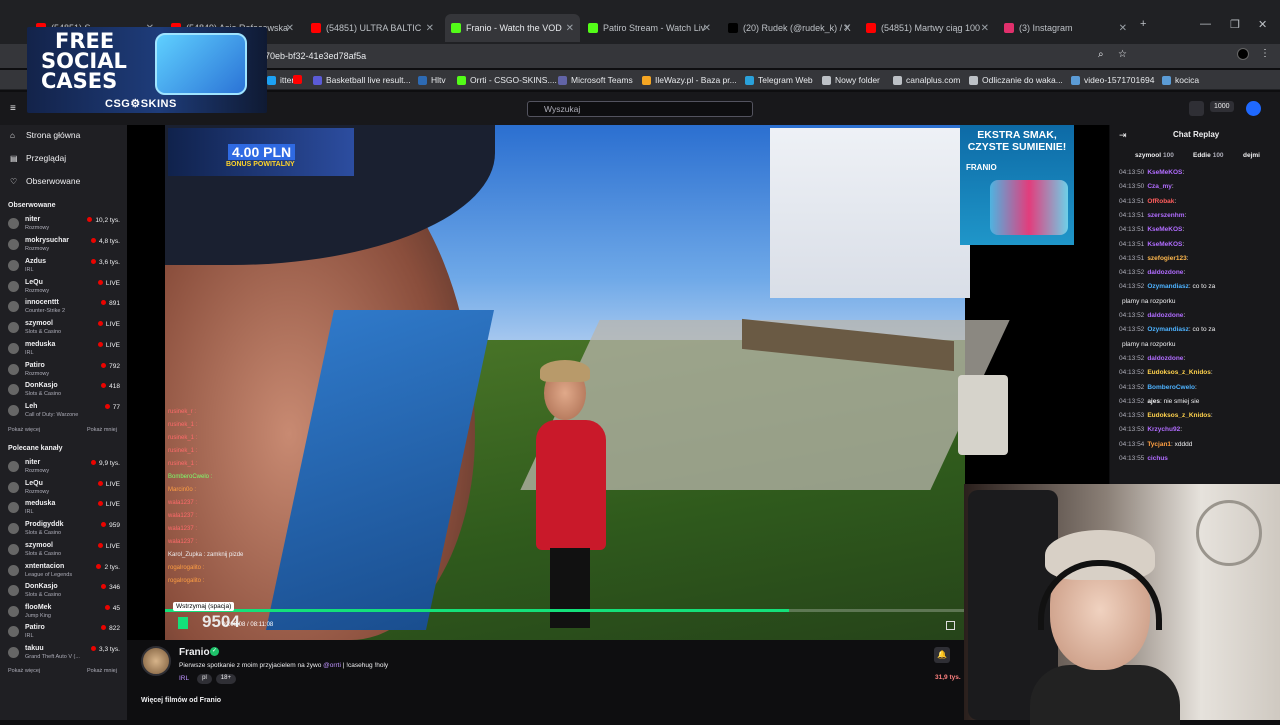 The height and width of the screenshot is (725, 1280). What do you see at coordinates (1165, 215) in the screenshot?
I see `chat-username: szerszenhm` at bounding box center [1165, 215].